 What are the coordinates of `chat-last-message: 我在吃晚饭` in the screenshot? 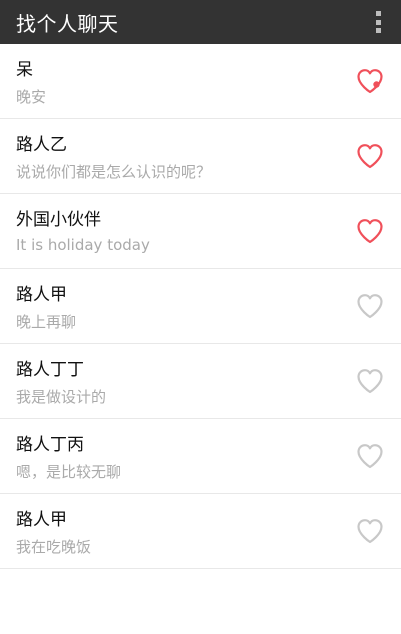 It's located at (54, 547).